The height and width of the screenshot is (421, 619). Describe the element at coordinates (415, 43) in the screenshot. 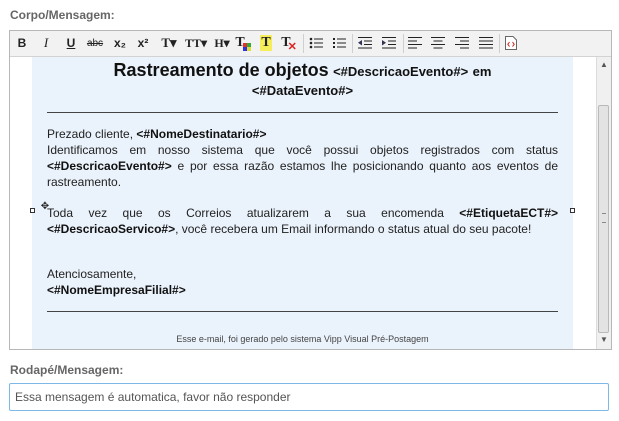

I see `align-left-icon` at that location.